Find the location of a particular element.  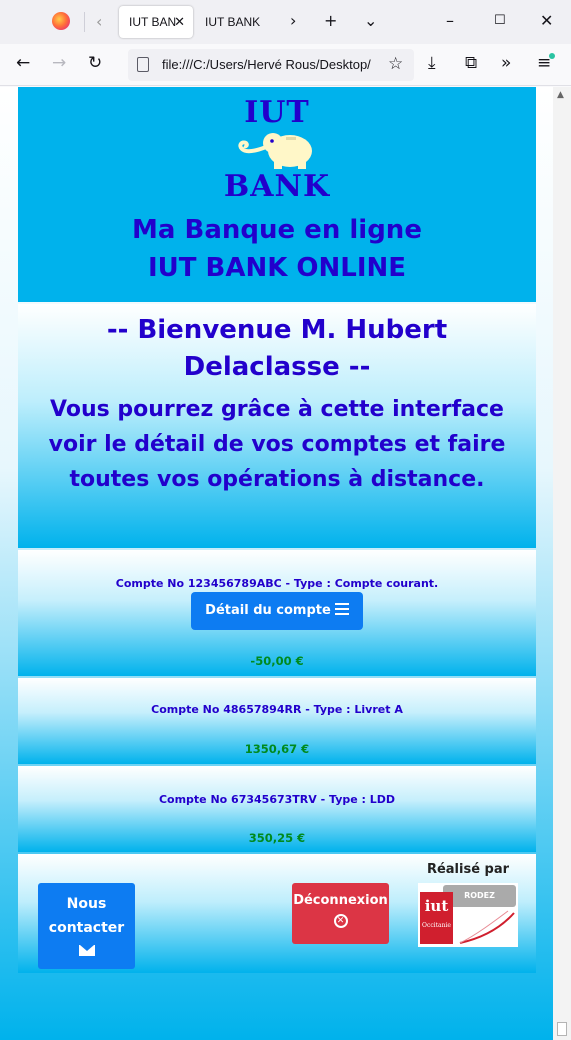

scrollbar is located at coordinates (562, 563).